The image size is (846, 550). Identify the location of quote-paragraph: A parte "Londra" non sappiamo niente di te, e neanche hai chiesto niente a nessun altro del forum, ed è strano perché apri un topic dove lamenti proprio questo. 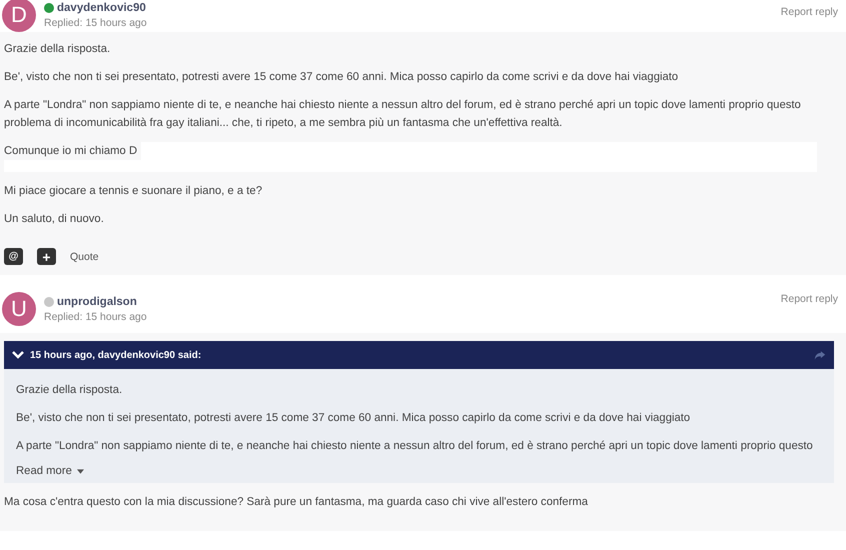
(415, 446).